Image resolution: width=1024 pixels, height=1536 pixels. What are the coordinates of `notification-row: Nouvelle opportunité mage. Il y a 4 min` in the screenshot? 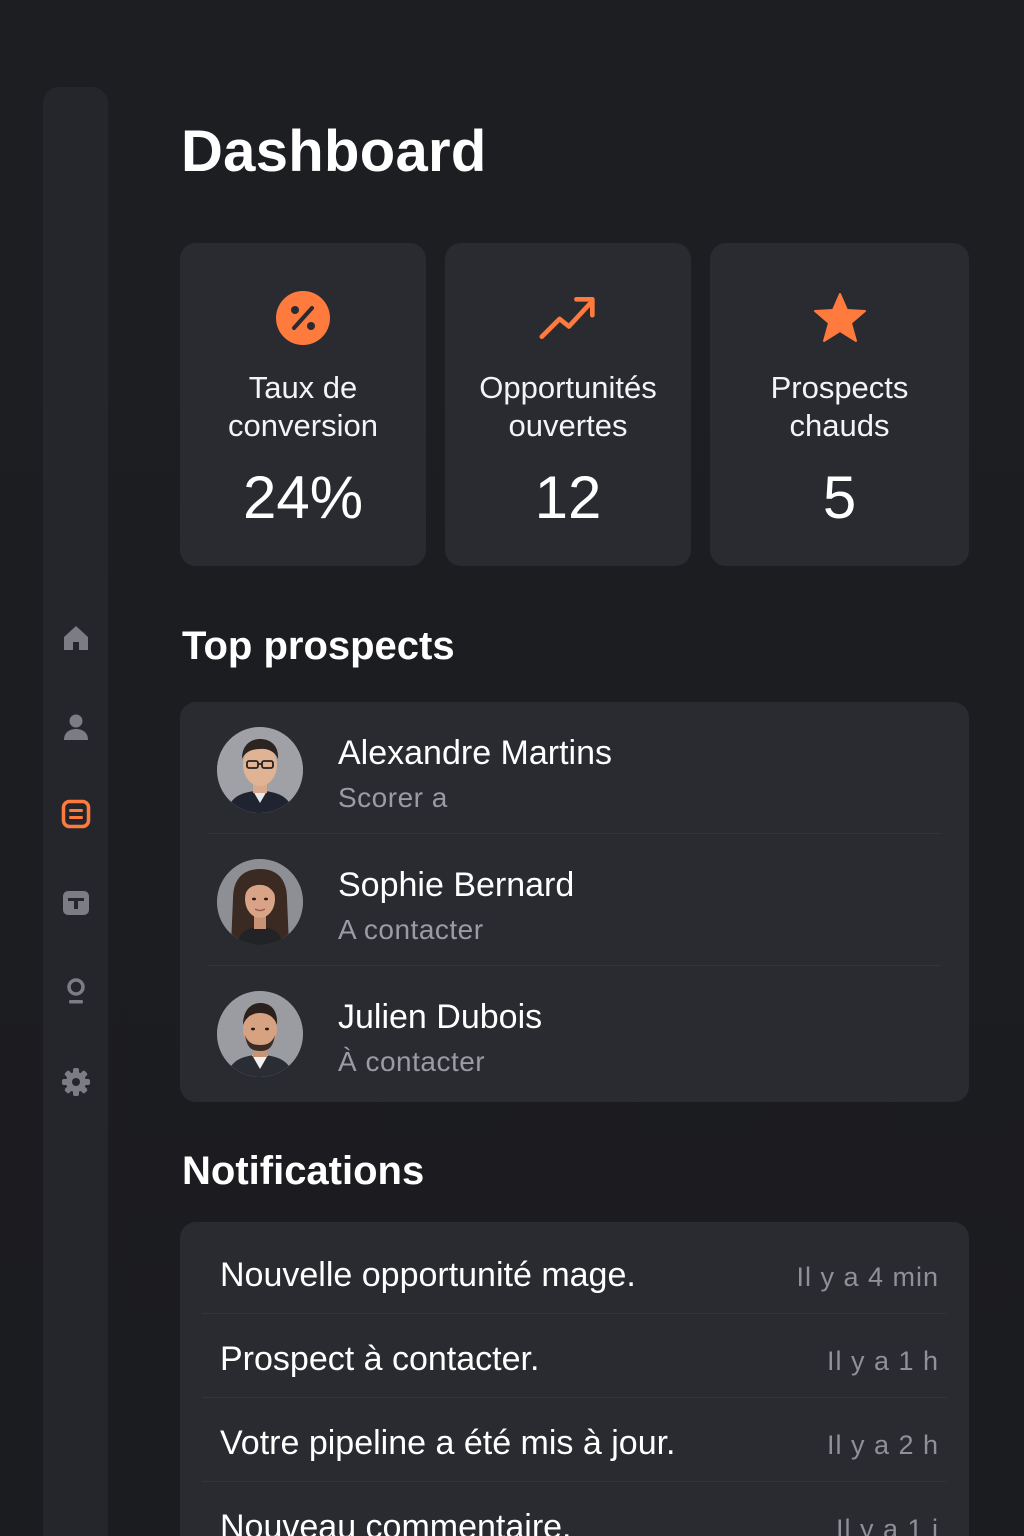 It's located at (574, 1272).